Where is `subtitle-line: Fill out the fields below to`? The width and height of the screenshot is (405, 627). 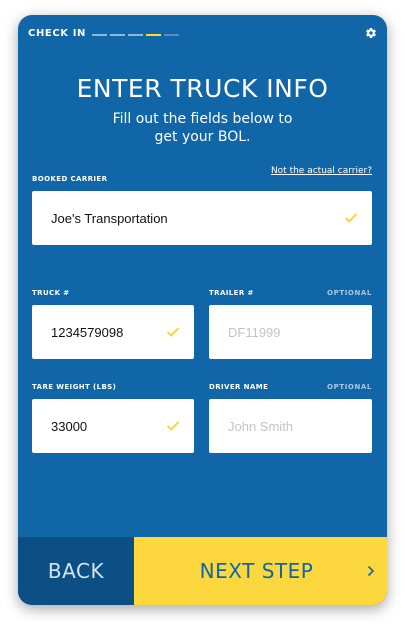
subtitle-line: Fill out the fields below to is located at coordinates (202, 119).